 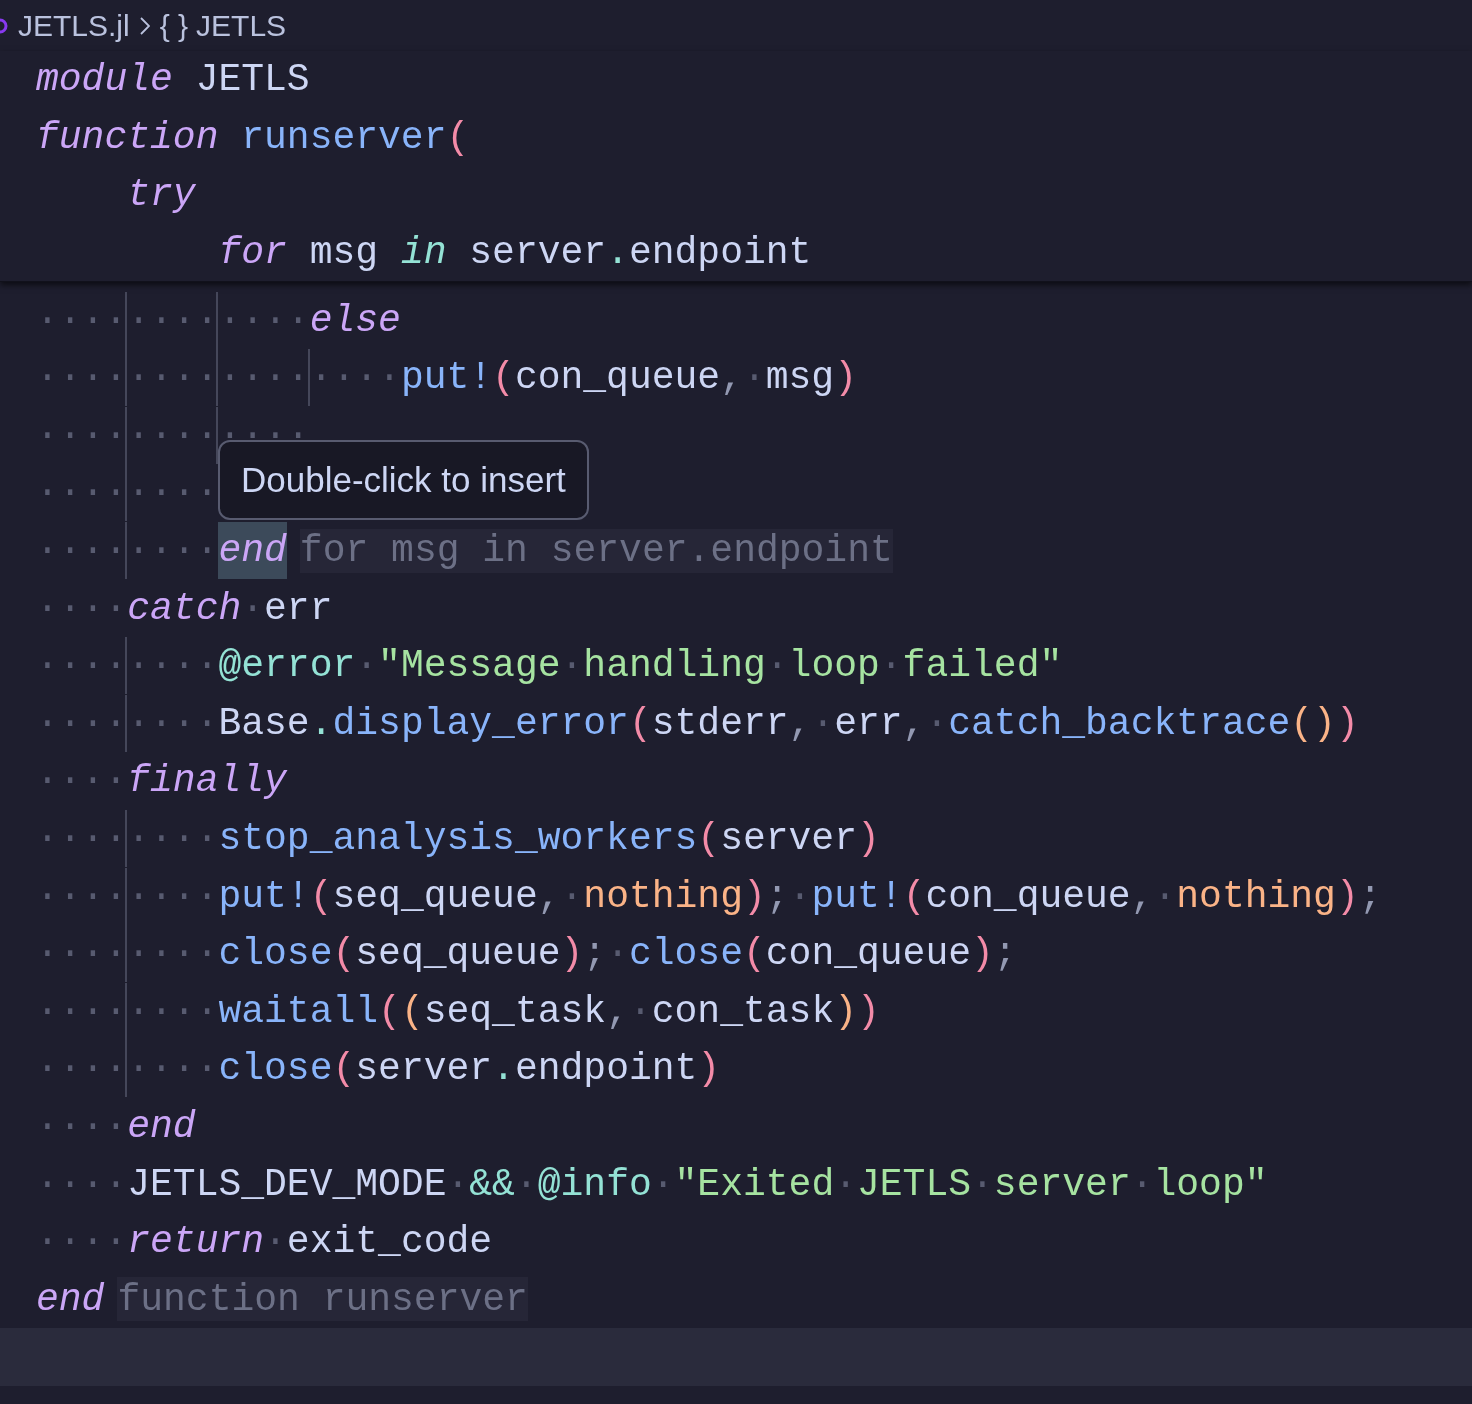 What do you see at coordinates (264, 1242) in the screenshot?
I see `code-line: ····return·exit_code` at bounding box center [264, 1242].